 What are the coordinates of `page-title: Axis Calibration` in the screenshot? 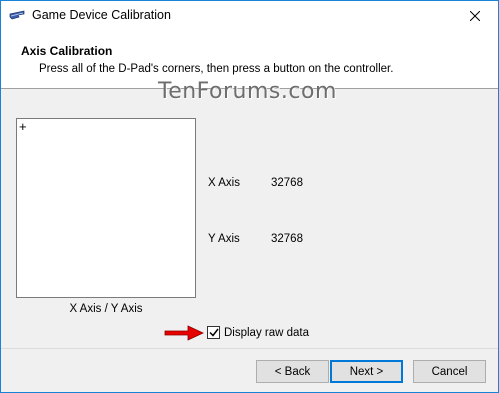 It's located at (67, 51).